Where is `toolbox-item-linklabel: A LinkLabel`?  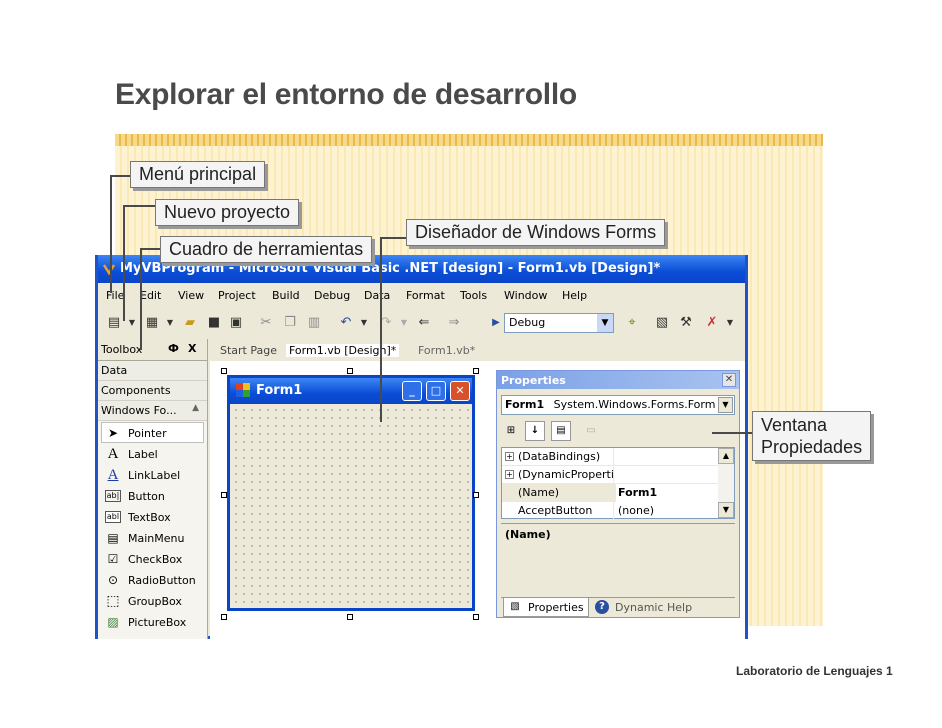 toolbox-item-linklabel: A LinkLabel is located at coordinates (152, 475).